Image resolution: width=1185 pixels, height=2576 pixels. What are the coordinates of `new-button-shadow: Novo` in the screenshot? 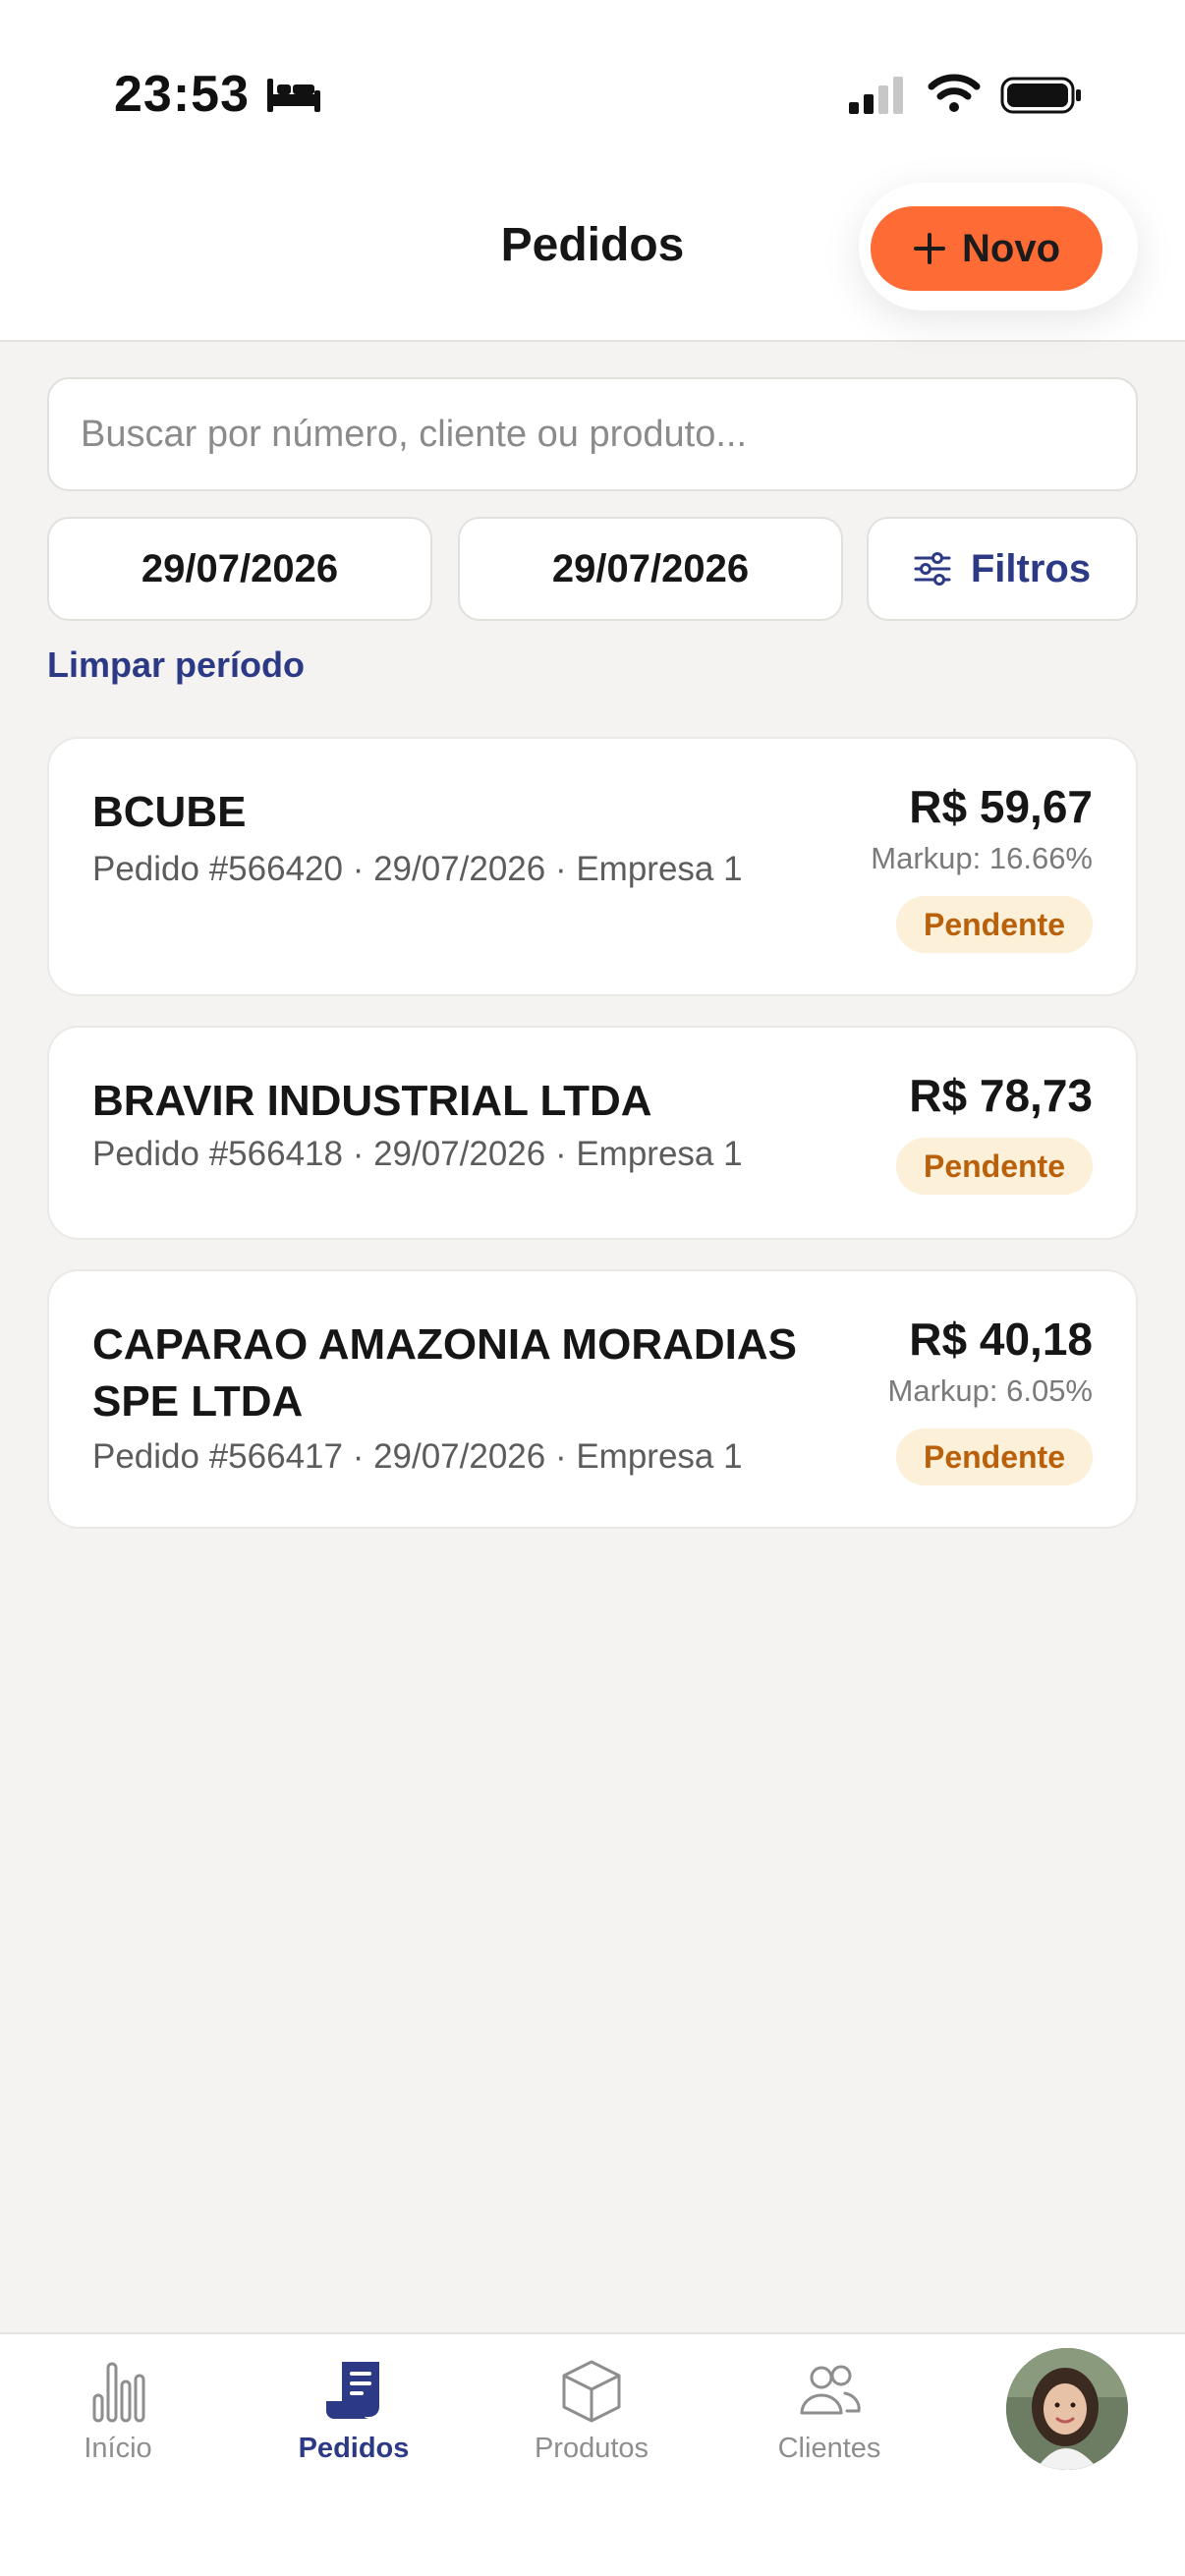 It's located at (999, 246).